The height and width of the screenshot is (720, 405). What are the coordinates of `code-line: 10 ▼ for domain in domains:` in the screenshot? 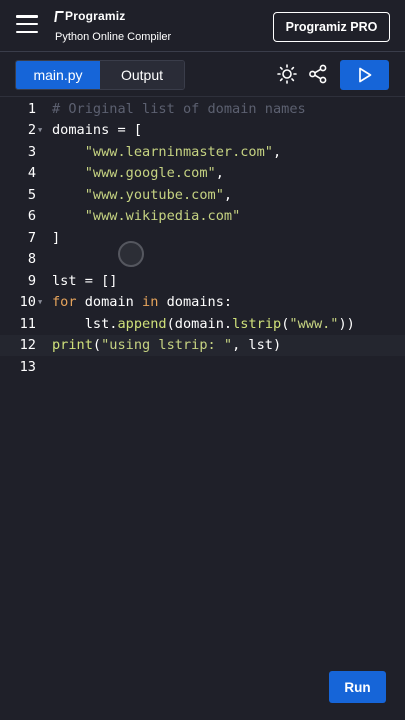 It's located at (202, 303).